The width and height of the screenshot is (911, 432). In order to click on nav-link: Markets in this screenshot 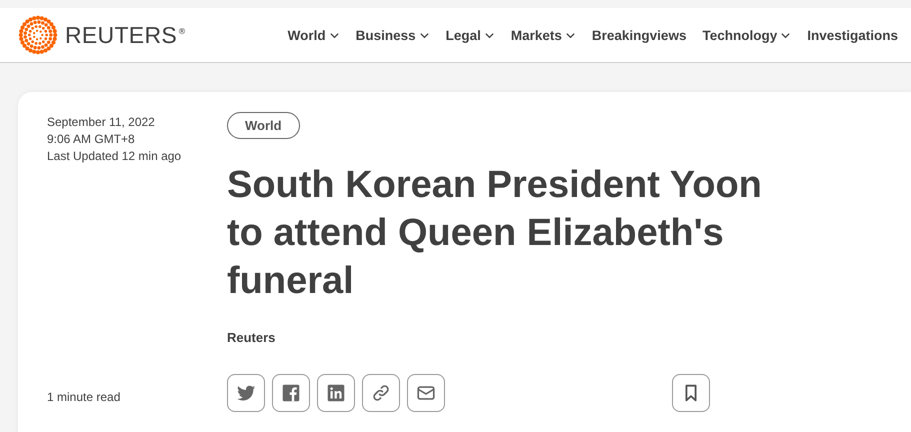, I will do `click(543, 35)`.